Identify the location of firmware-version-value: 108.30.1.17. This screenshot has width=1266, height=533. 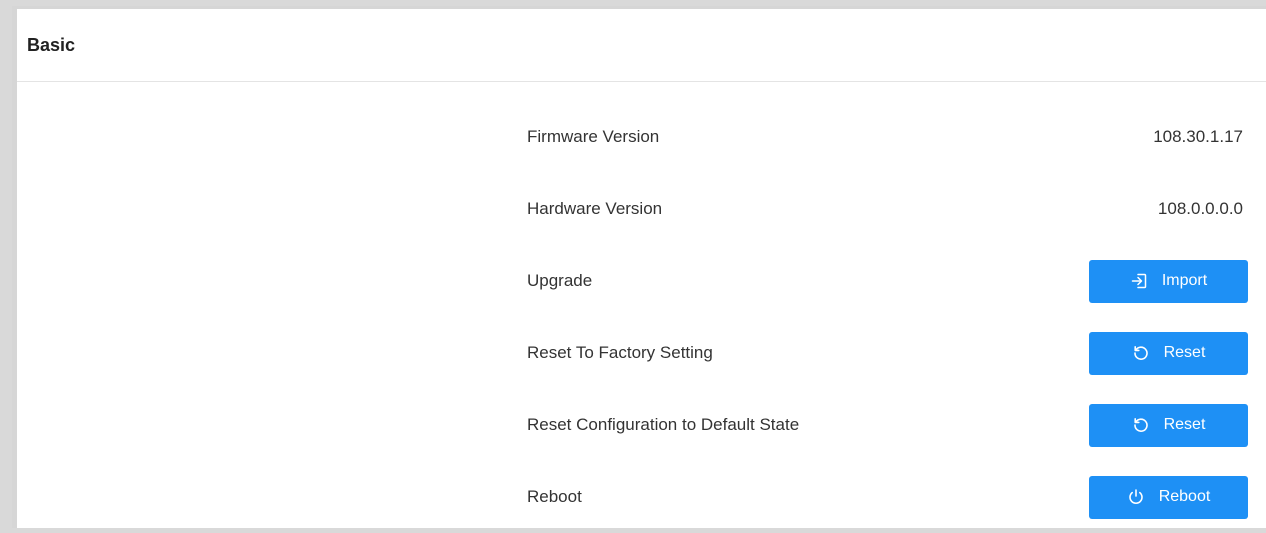
(1198, 136).